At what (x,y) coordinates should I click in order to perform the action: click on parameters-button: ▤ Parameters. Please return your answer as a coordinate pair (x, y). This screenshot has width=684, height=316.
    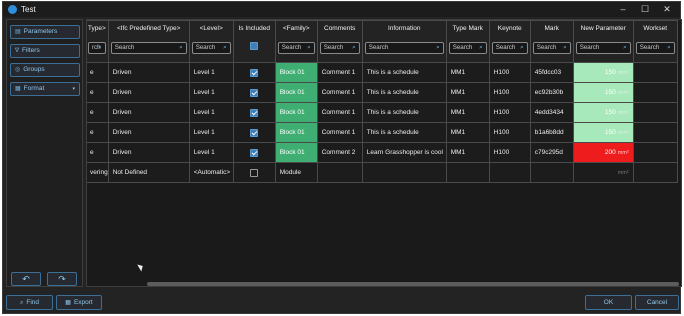
    Looking at the image, I should click on (45, 32).